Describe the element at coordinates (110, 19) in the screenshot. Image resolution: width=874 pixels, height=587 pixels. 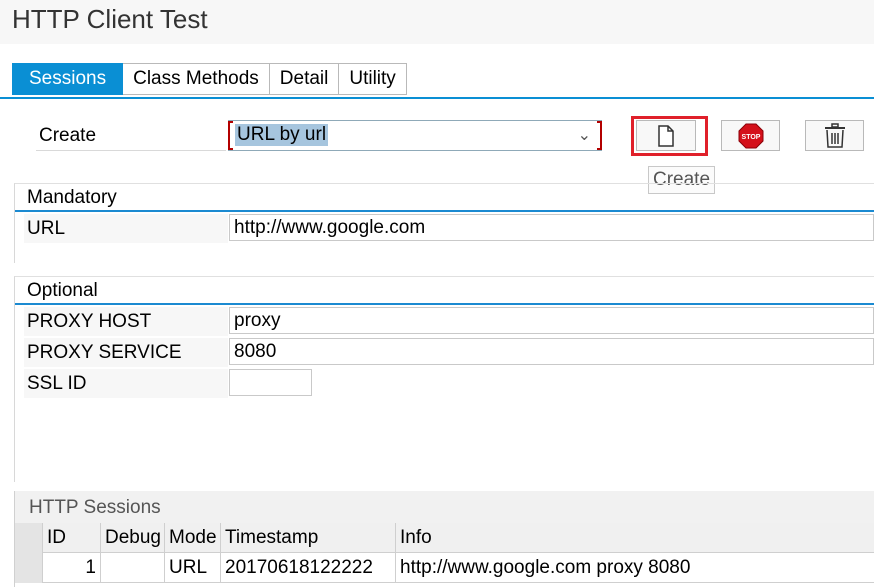
I see `page-title: HTTP Client Test` at that location.